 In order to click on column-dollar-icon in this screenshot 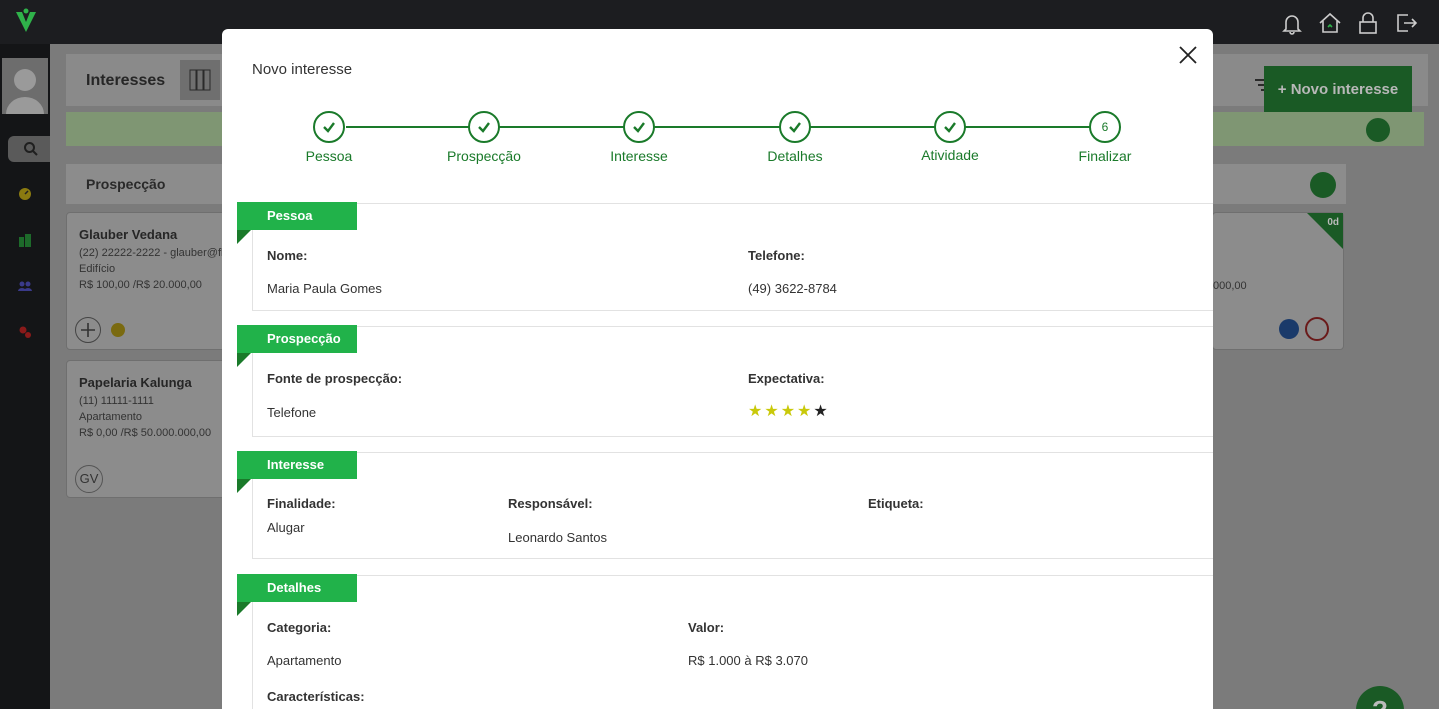, I will do `click(1323, 185)`.